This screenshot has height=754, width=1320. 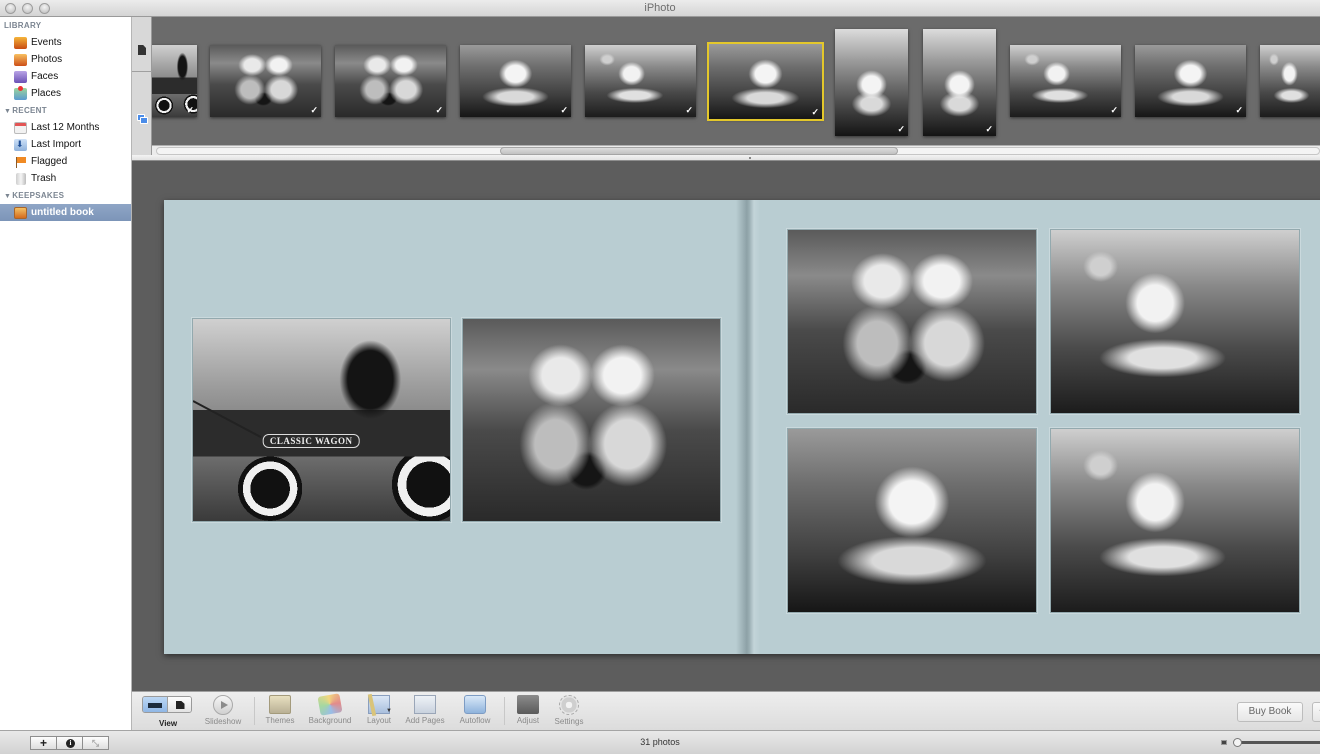 I want to click on sidebar-item-photos: Photos, so click(x=65, y=59).